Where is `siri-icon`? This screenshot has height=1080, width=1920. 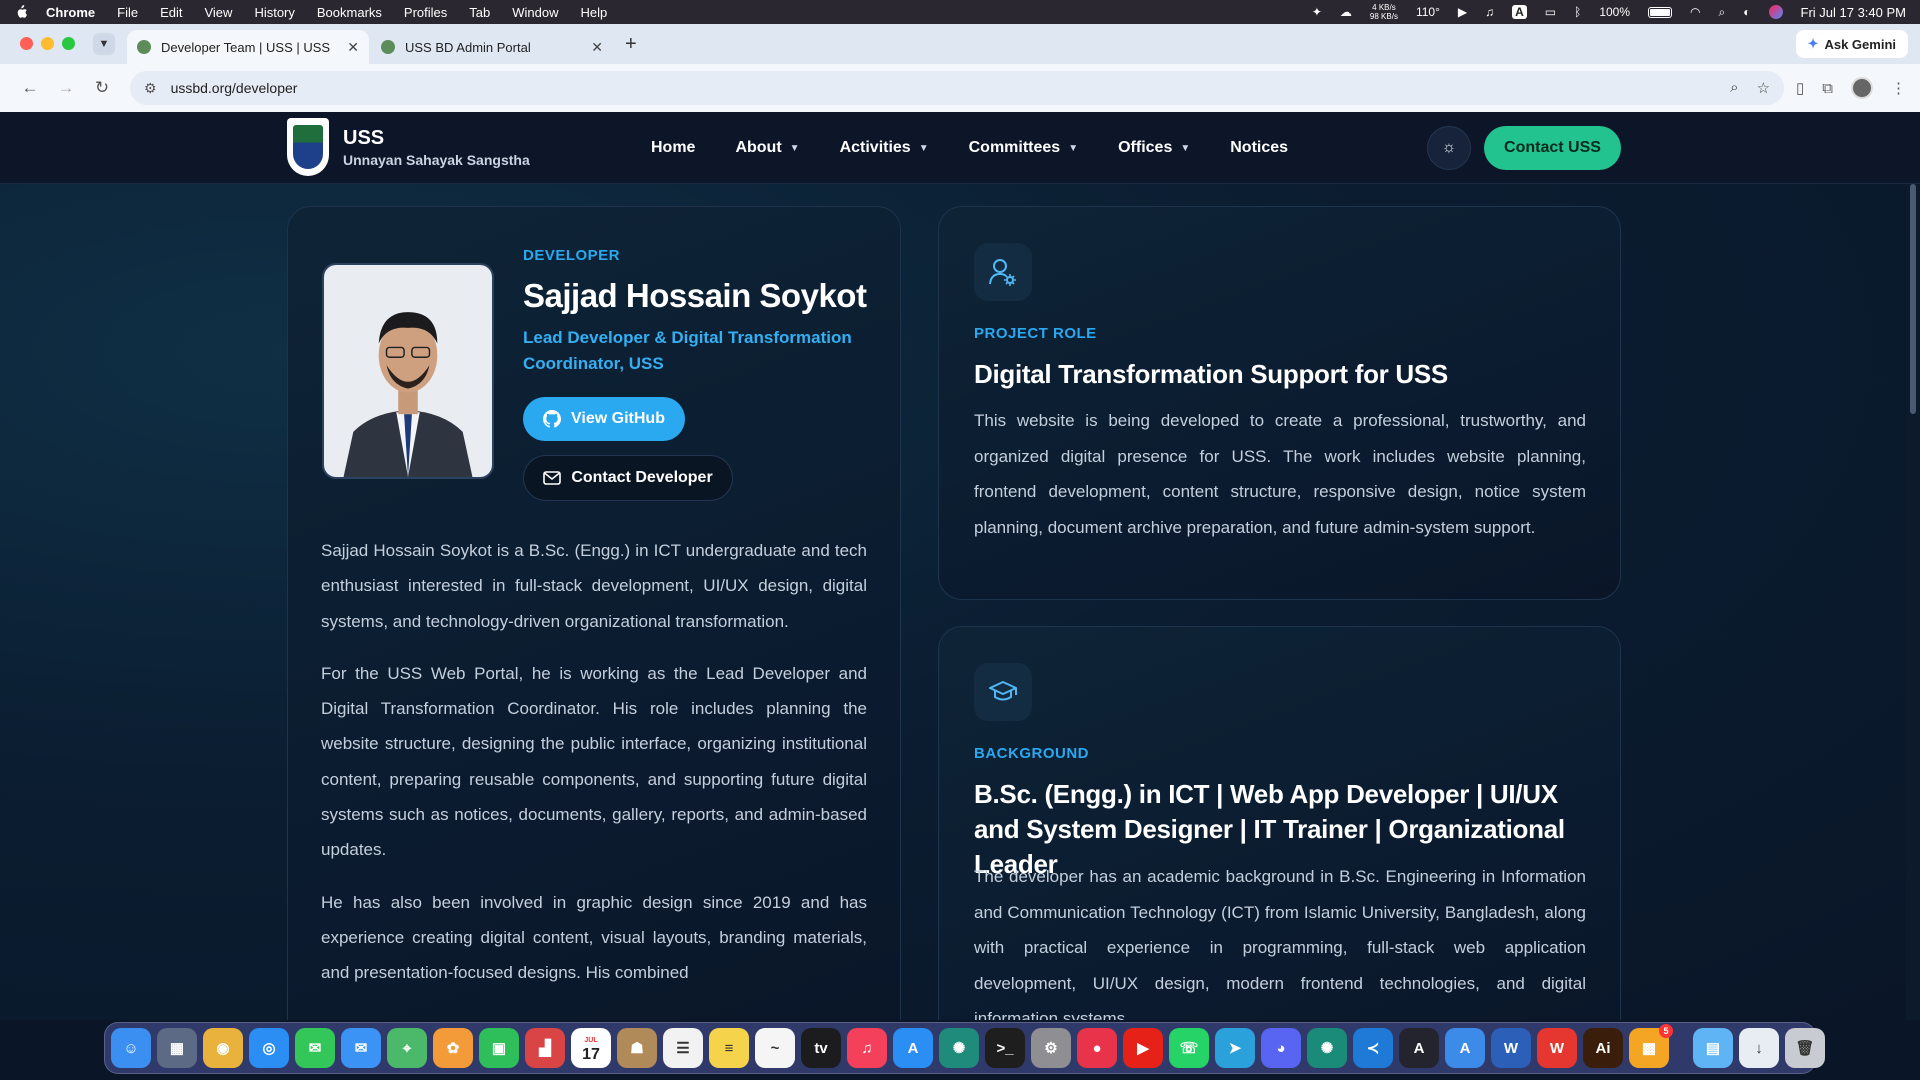 siri-icon is located at coordinates (1775, 12).